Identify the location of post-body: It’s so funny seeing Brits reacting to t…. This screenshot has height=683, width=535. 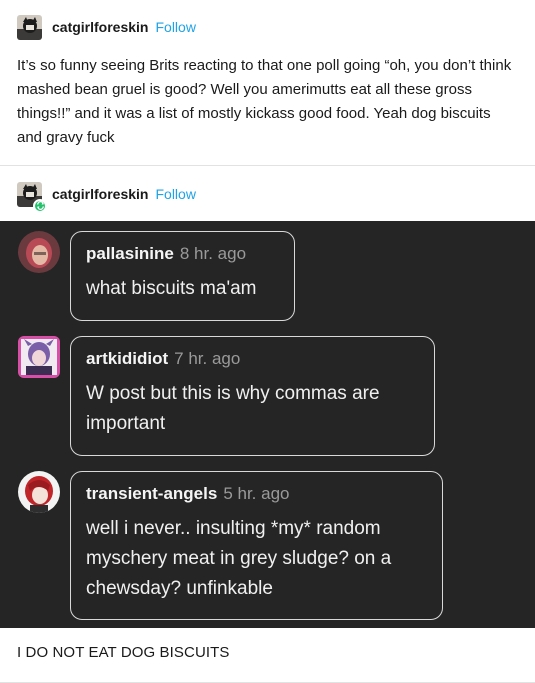
(264, 101).